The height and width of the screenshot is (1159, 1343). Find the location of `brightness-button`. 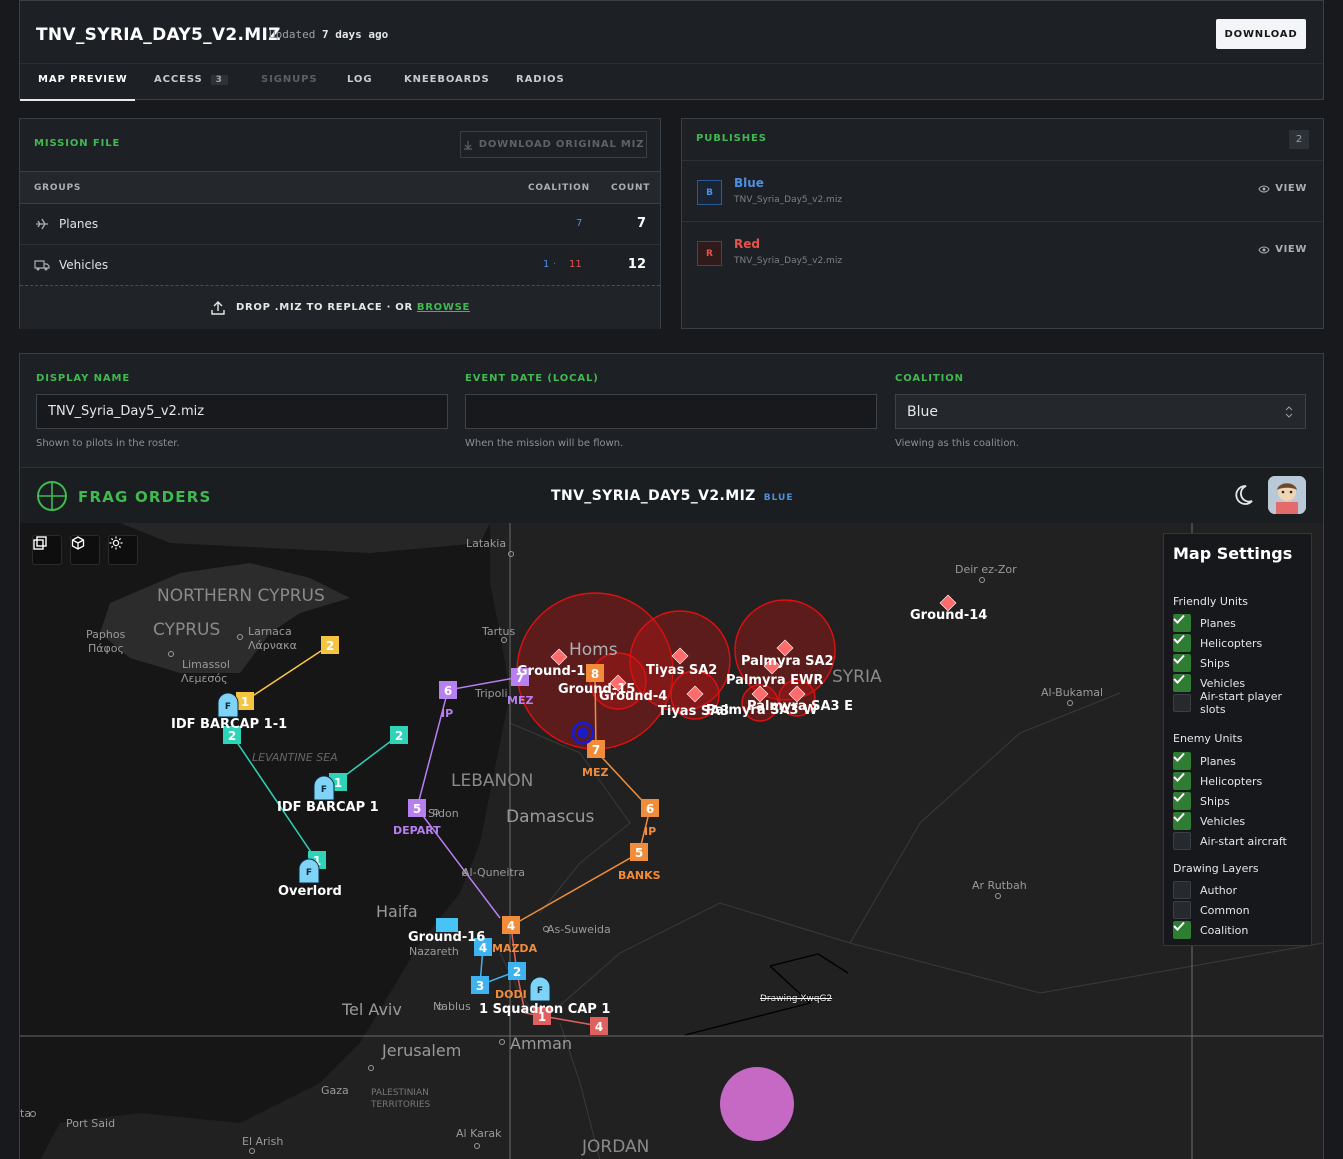

brightness-button is located at coordinates (123, 550).